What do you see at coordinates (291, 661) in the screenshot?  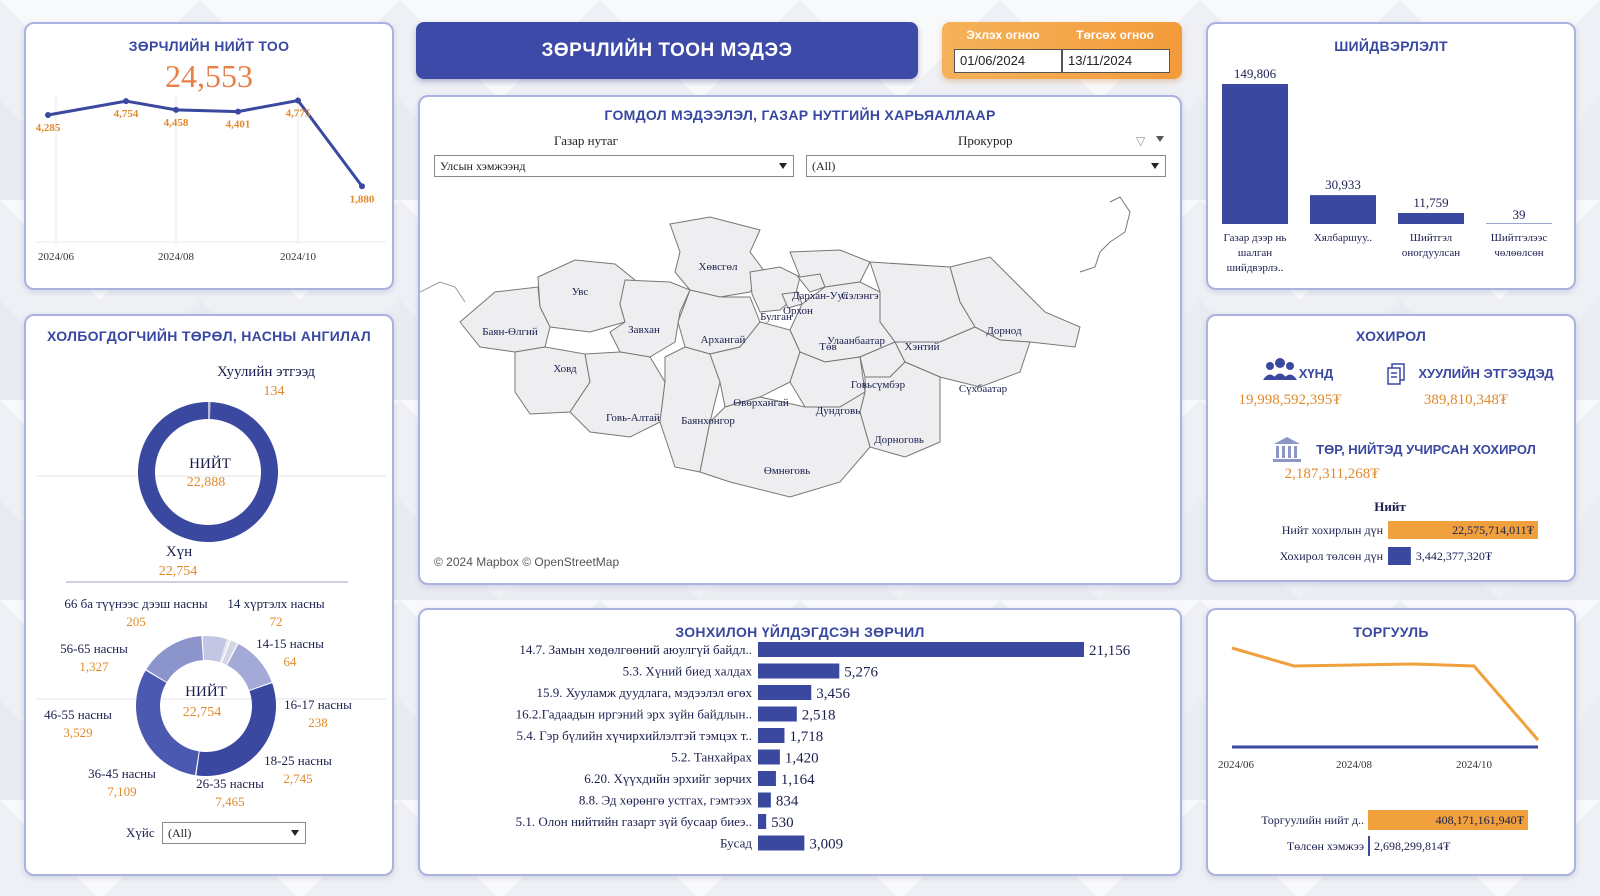 I see `age-value: 64` at bounding box center [291, 661].